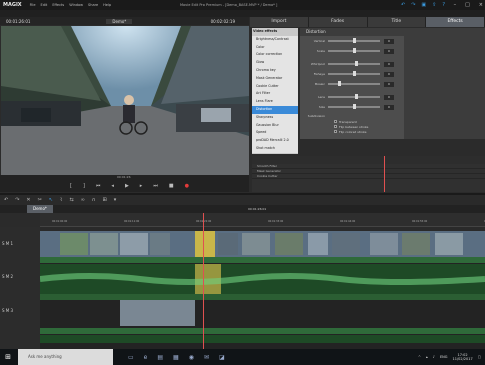  Describe the element at coordinates (131, 357) in the screenshot. I see `task-view-icon: ▭` at that location.